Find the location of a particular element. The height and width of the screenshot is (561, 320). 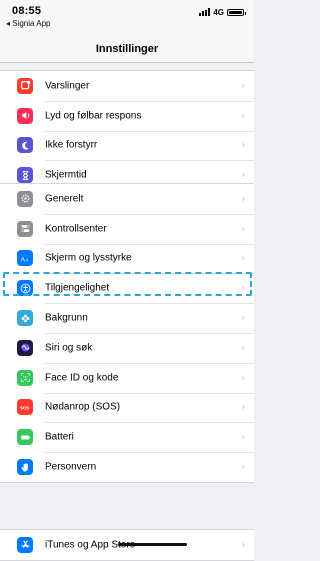

status-indicators: 4G is located at coordinates (222, 12).